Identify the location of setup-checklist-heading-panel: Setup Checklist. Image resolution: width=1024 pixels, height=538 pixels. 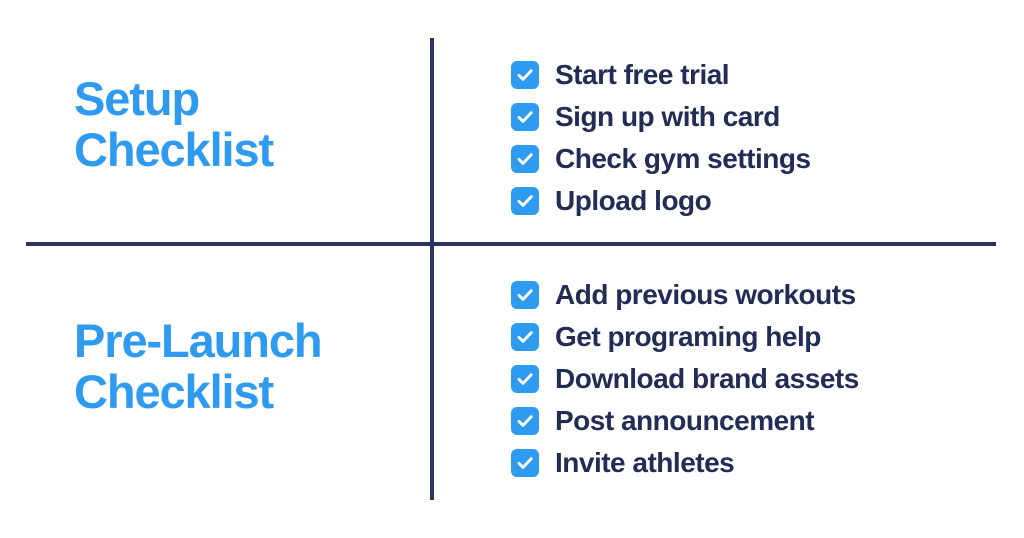
(244, 124).